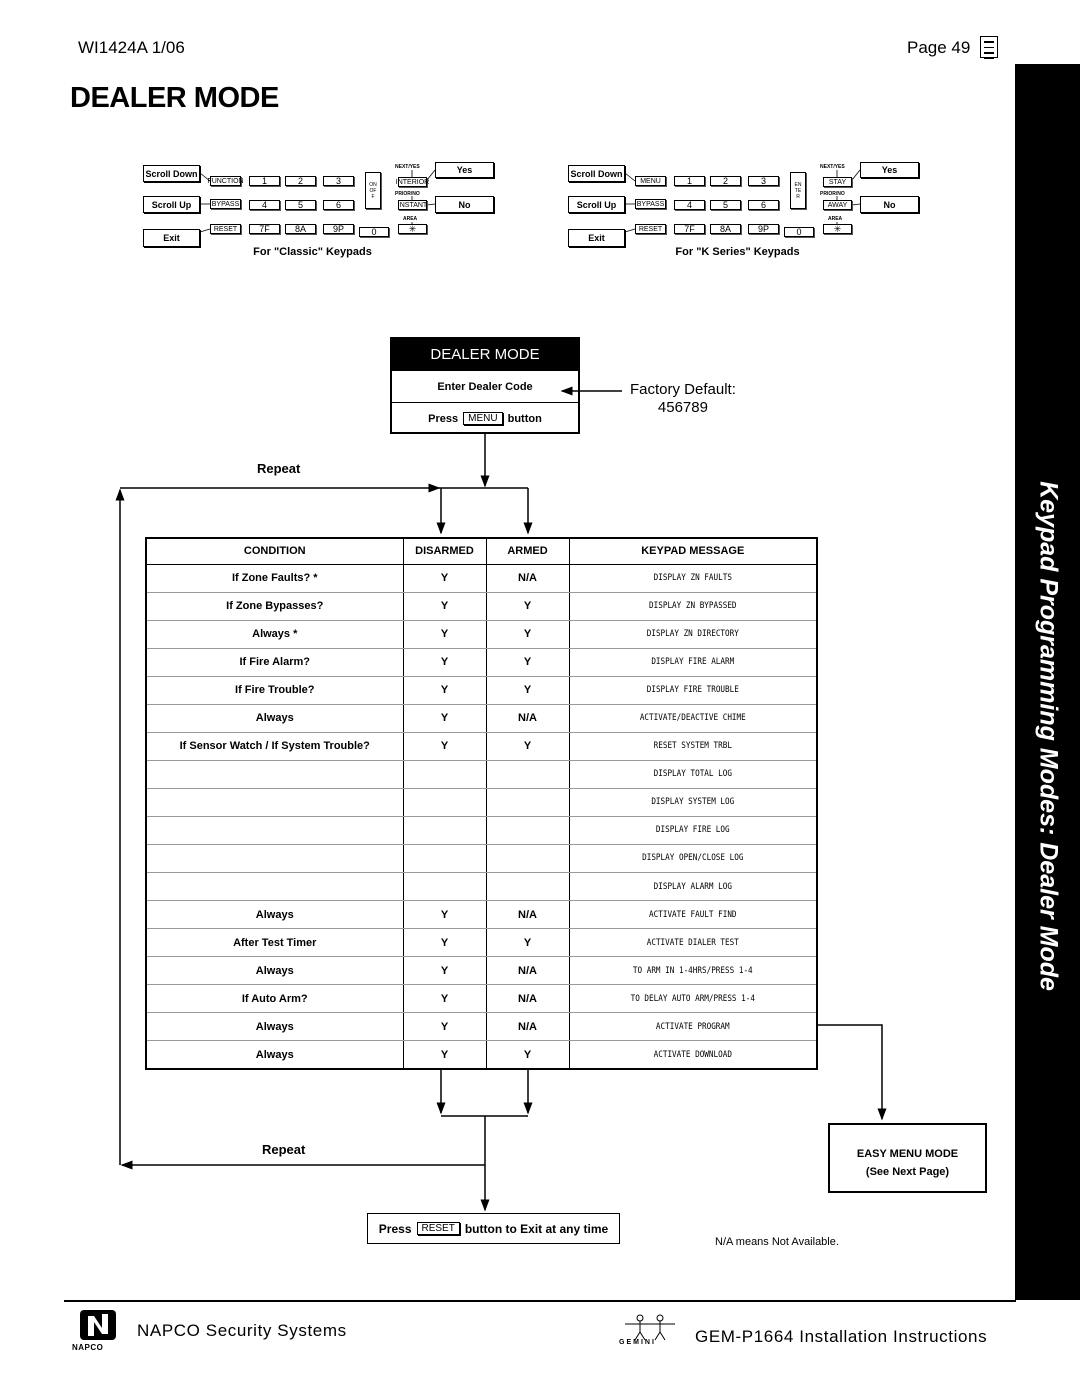  I want to click on gemini-logo-icon, so click(650, 1327).